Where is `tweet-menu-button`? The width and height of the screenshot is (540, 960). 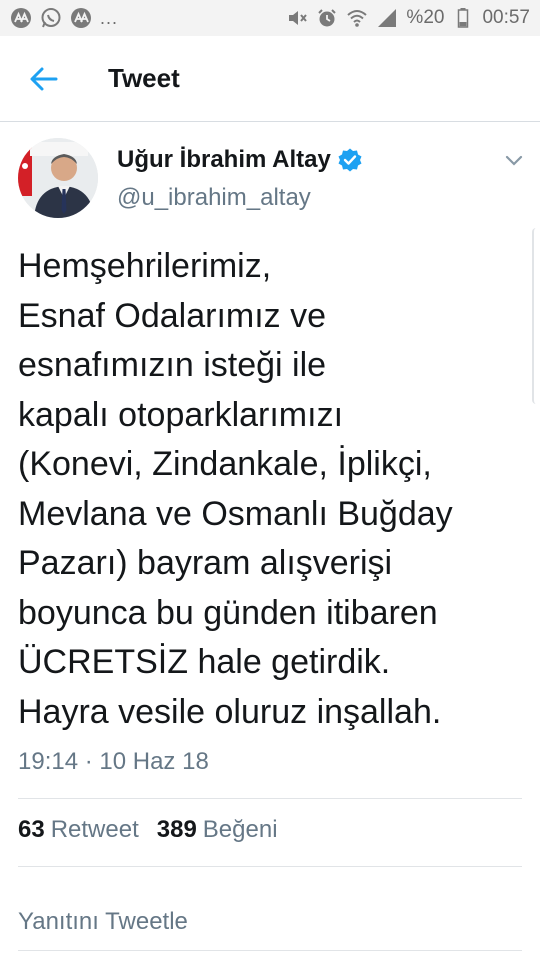
tweet-menu-button is located at coordinates (514, 161).